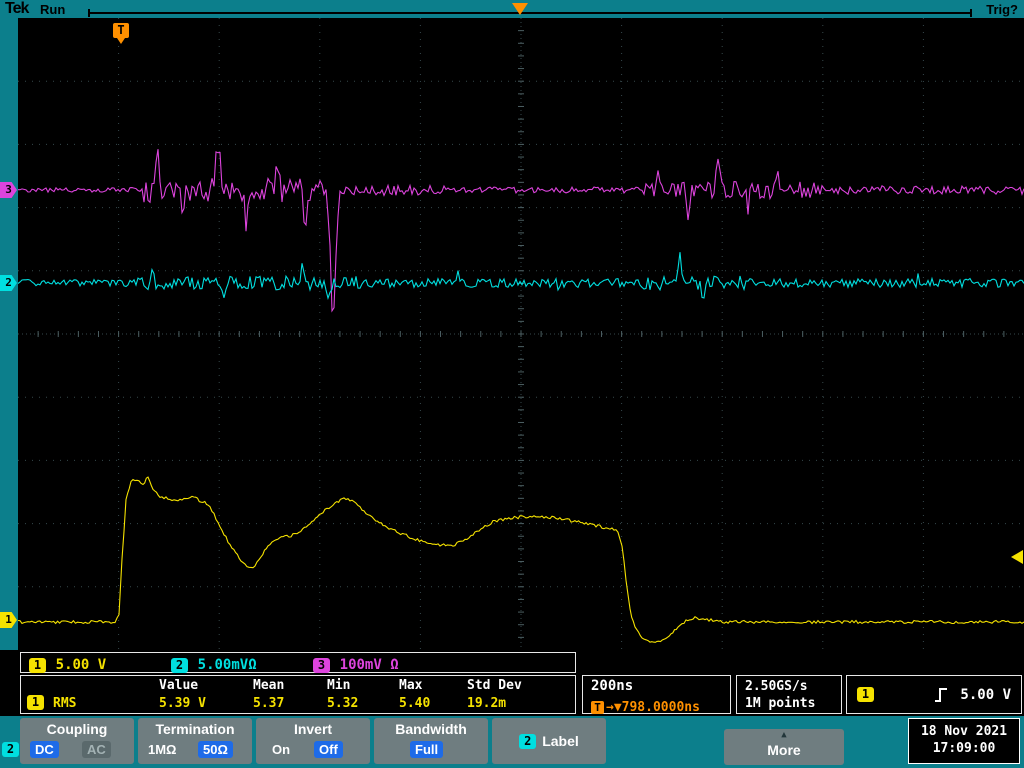 The width and height of the screenshot is (1024, 768). I want to click on termination-50ohm-option: 50Ω, so click(215, 749).